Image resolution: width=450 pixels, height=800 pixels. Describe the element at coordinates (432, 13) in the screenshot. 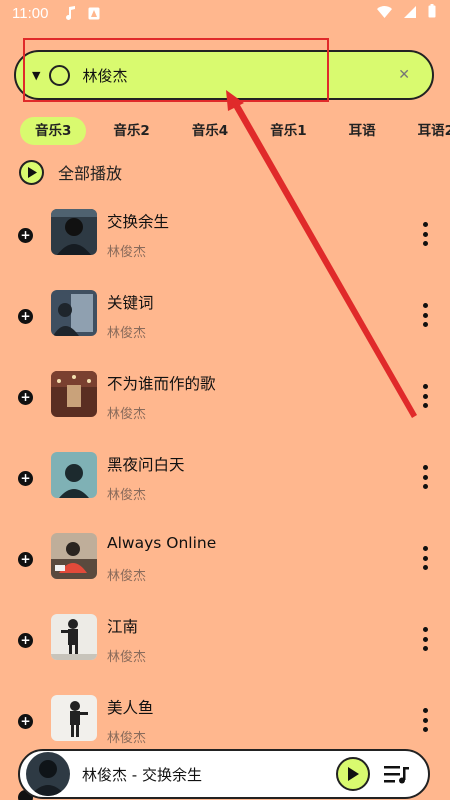

I see `battery-icon` at that location.